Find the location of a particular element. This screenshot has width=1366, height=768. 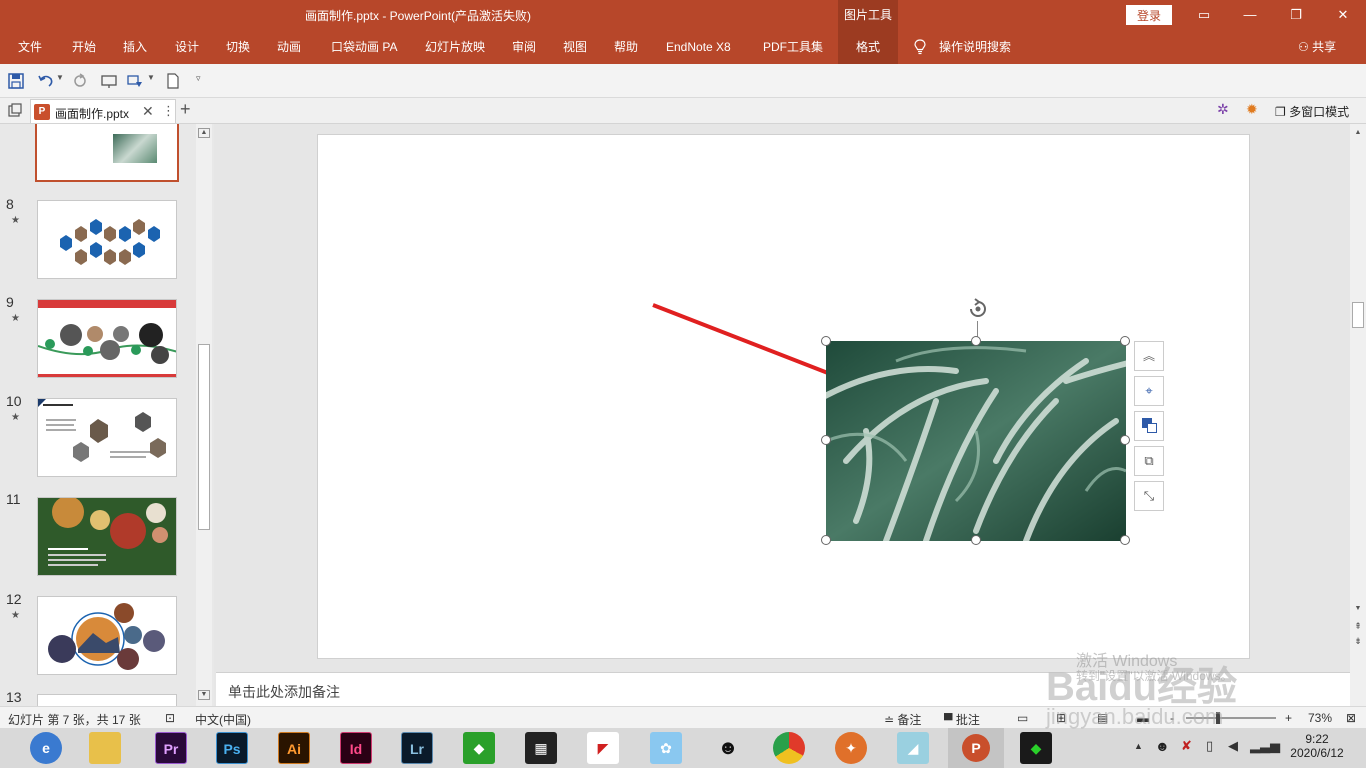

wheat-picture is located at coordinates (976, 441).